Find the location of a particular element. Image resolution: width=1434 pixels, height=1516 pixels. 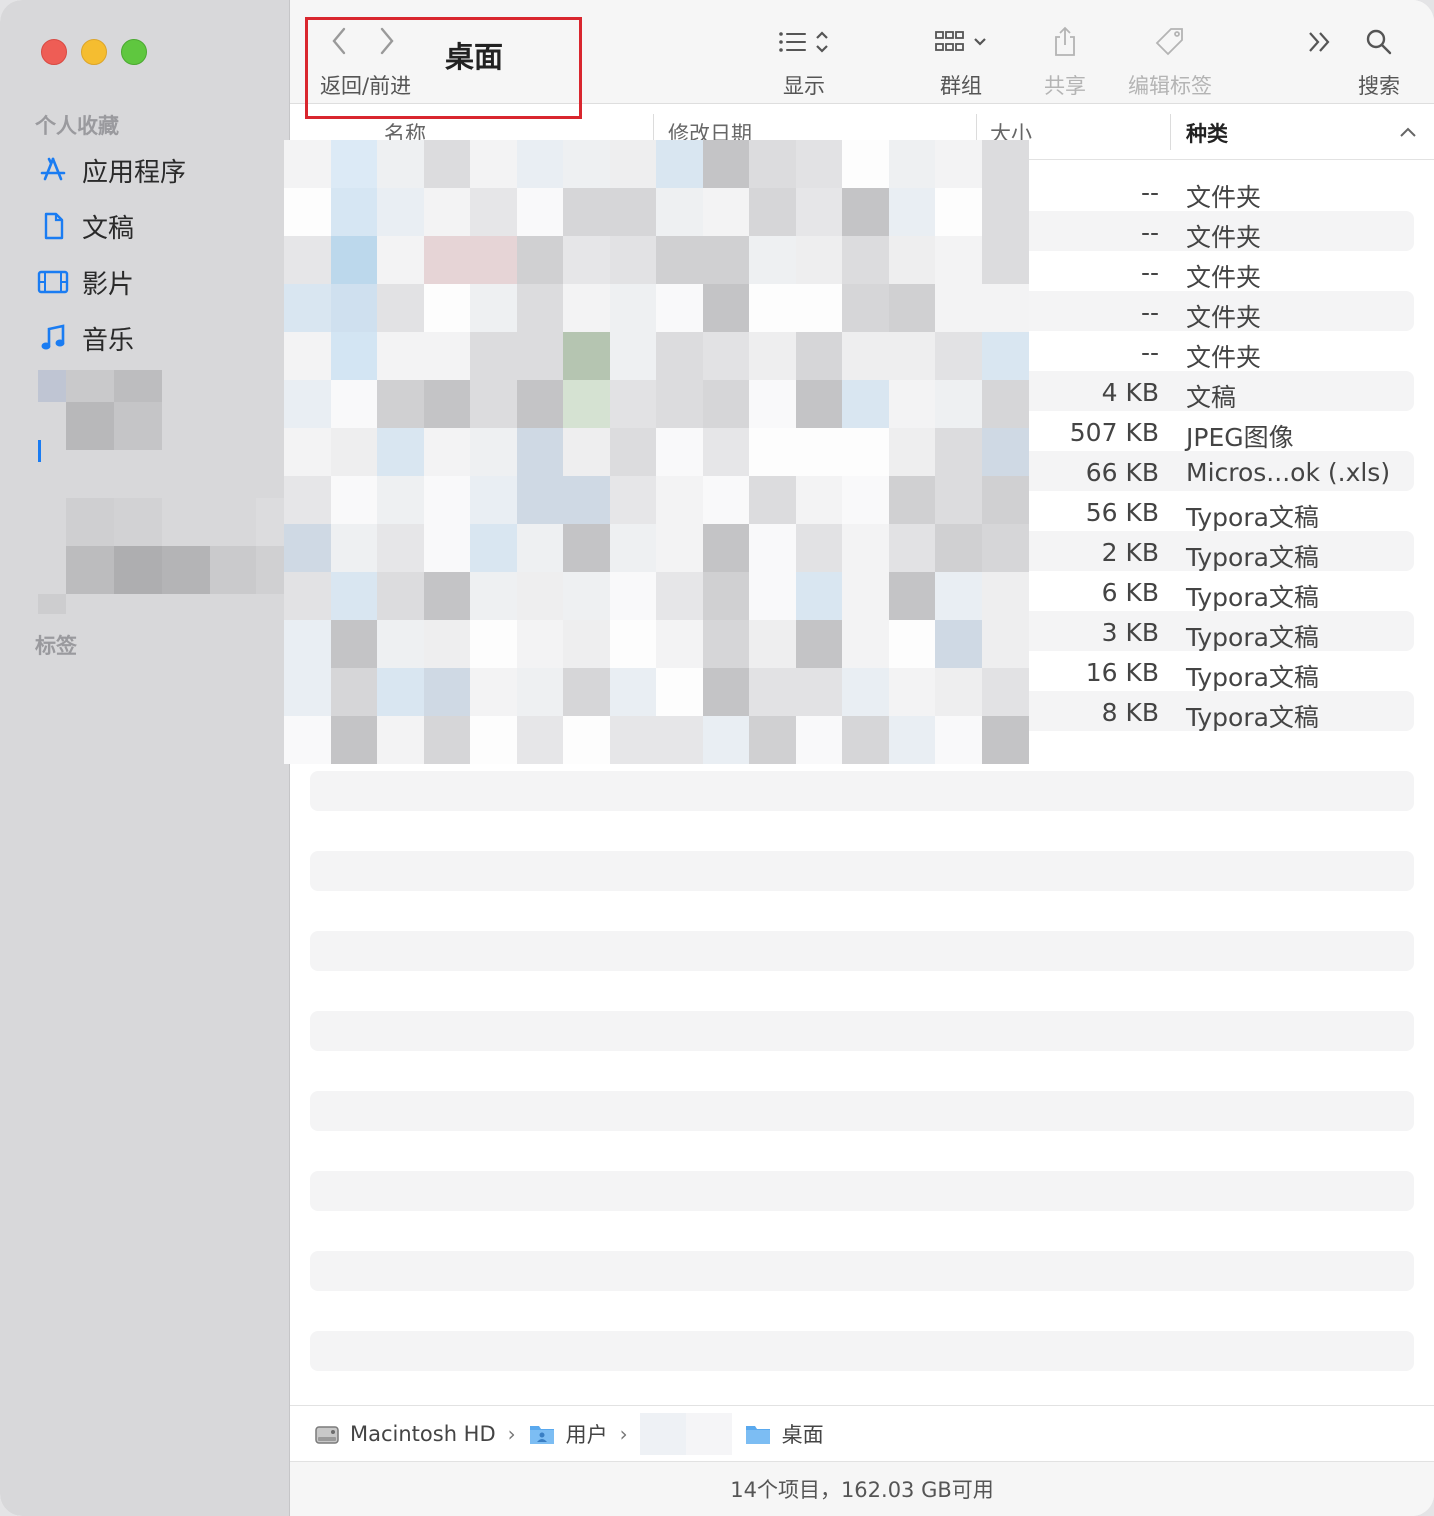

redacted-path-item is located at coordinates (685, 1433).